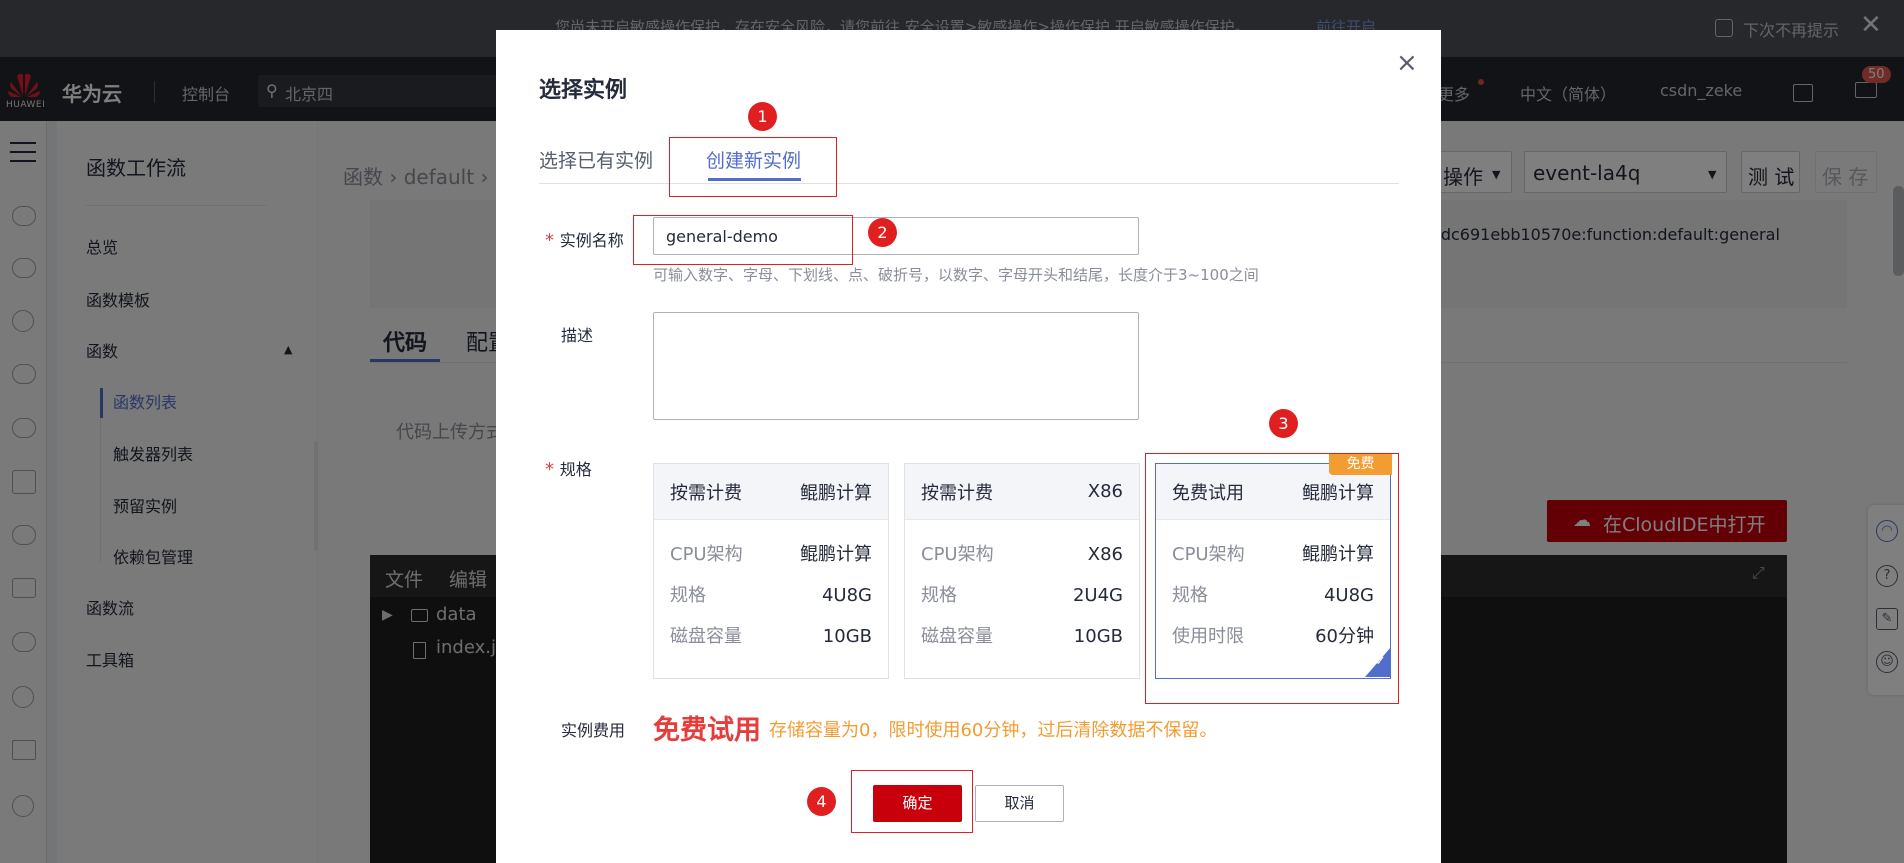  What do you see at coordinates (707, 730) in the screenshot?
I see `fee-free-trial: 免费试用` at bounding box center [707, 730].